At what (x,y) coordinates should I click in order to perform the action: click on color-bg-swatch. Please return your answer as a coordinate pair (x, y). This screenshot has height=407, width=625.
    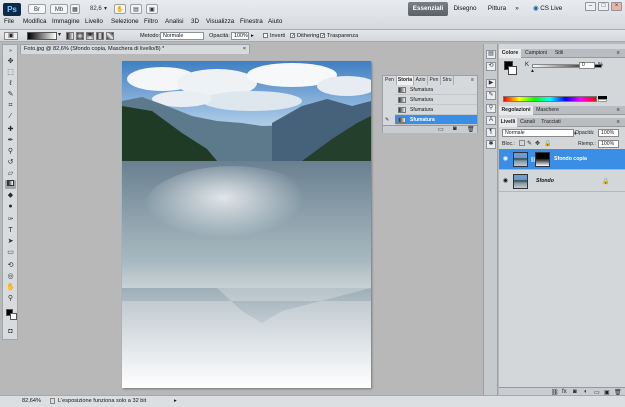
    Looking at the image, I should click on (512, 70).